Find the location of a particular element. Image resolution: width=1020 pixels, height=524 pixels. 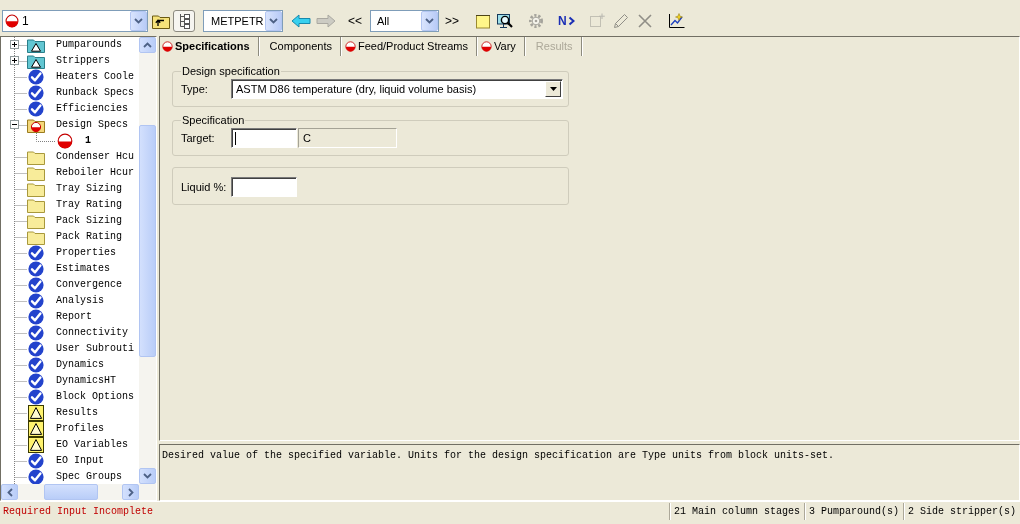

tree-item: Heaters Coole is located at coordinates (95, 77).